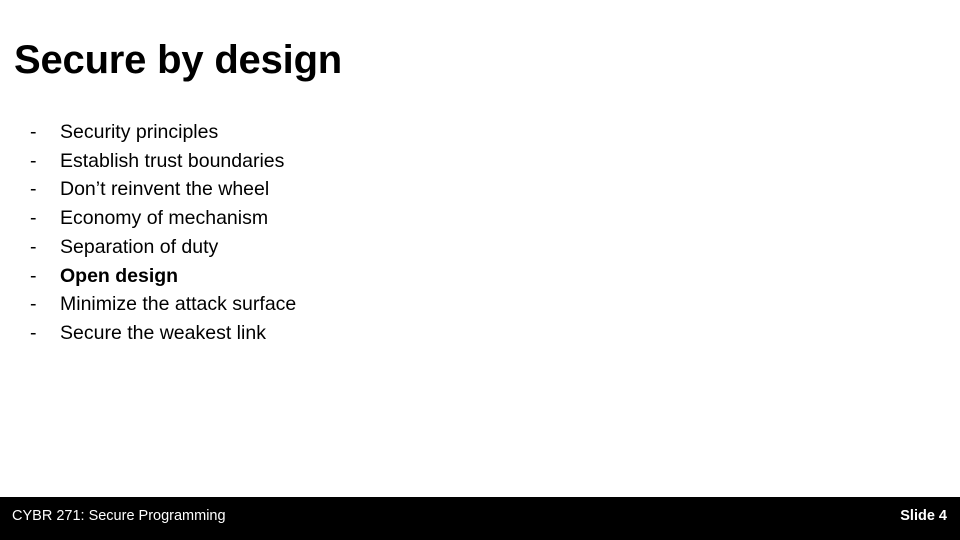 The height and width of the screenshot is (540, 960). Describe the element at coordinates (139, 132) in the screenshot. I see `bullet-label: Security principles` at that location.